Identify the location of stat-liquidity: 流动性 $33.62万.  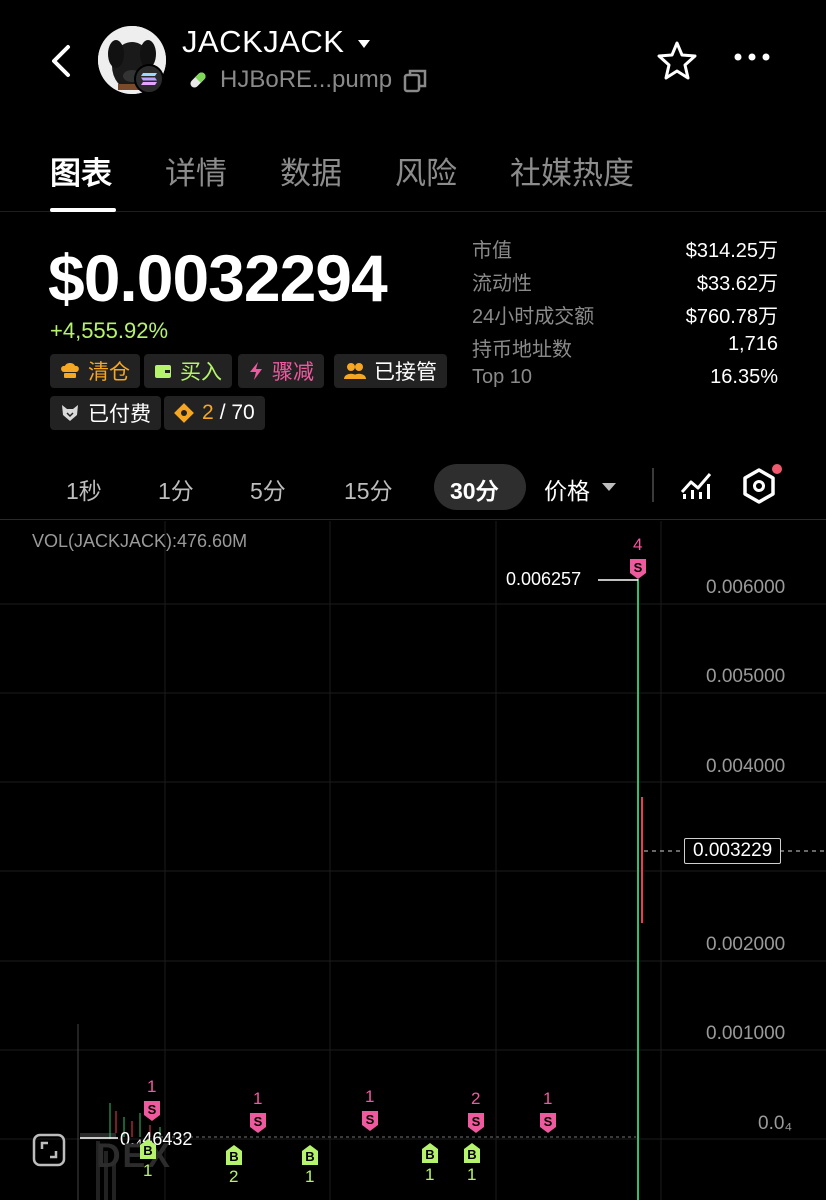
(625, 283).